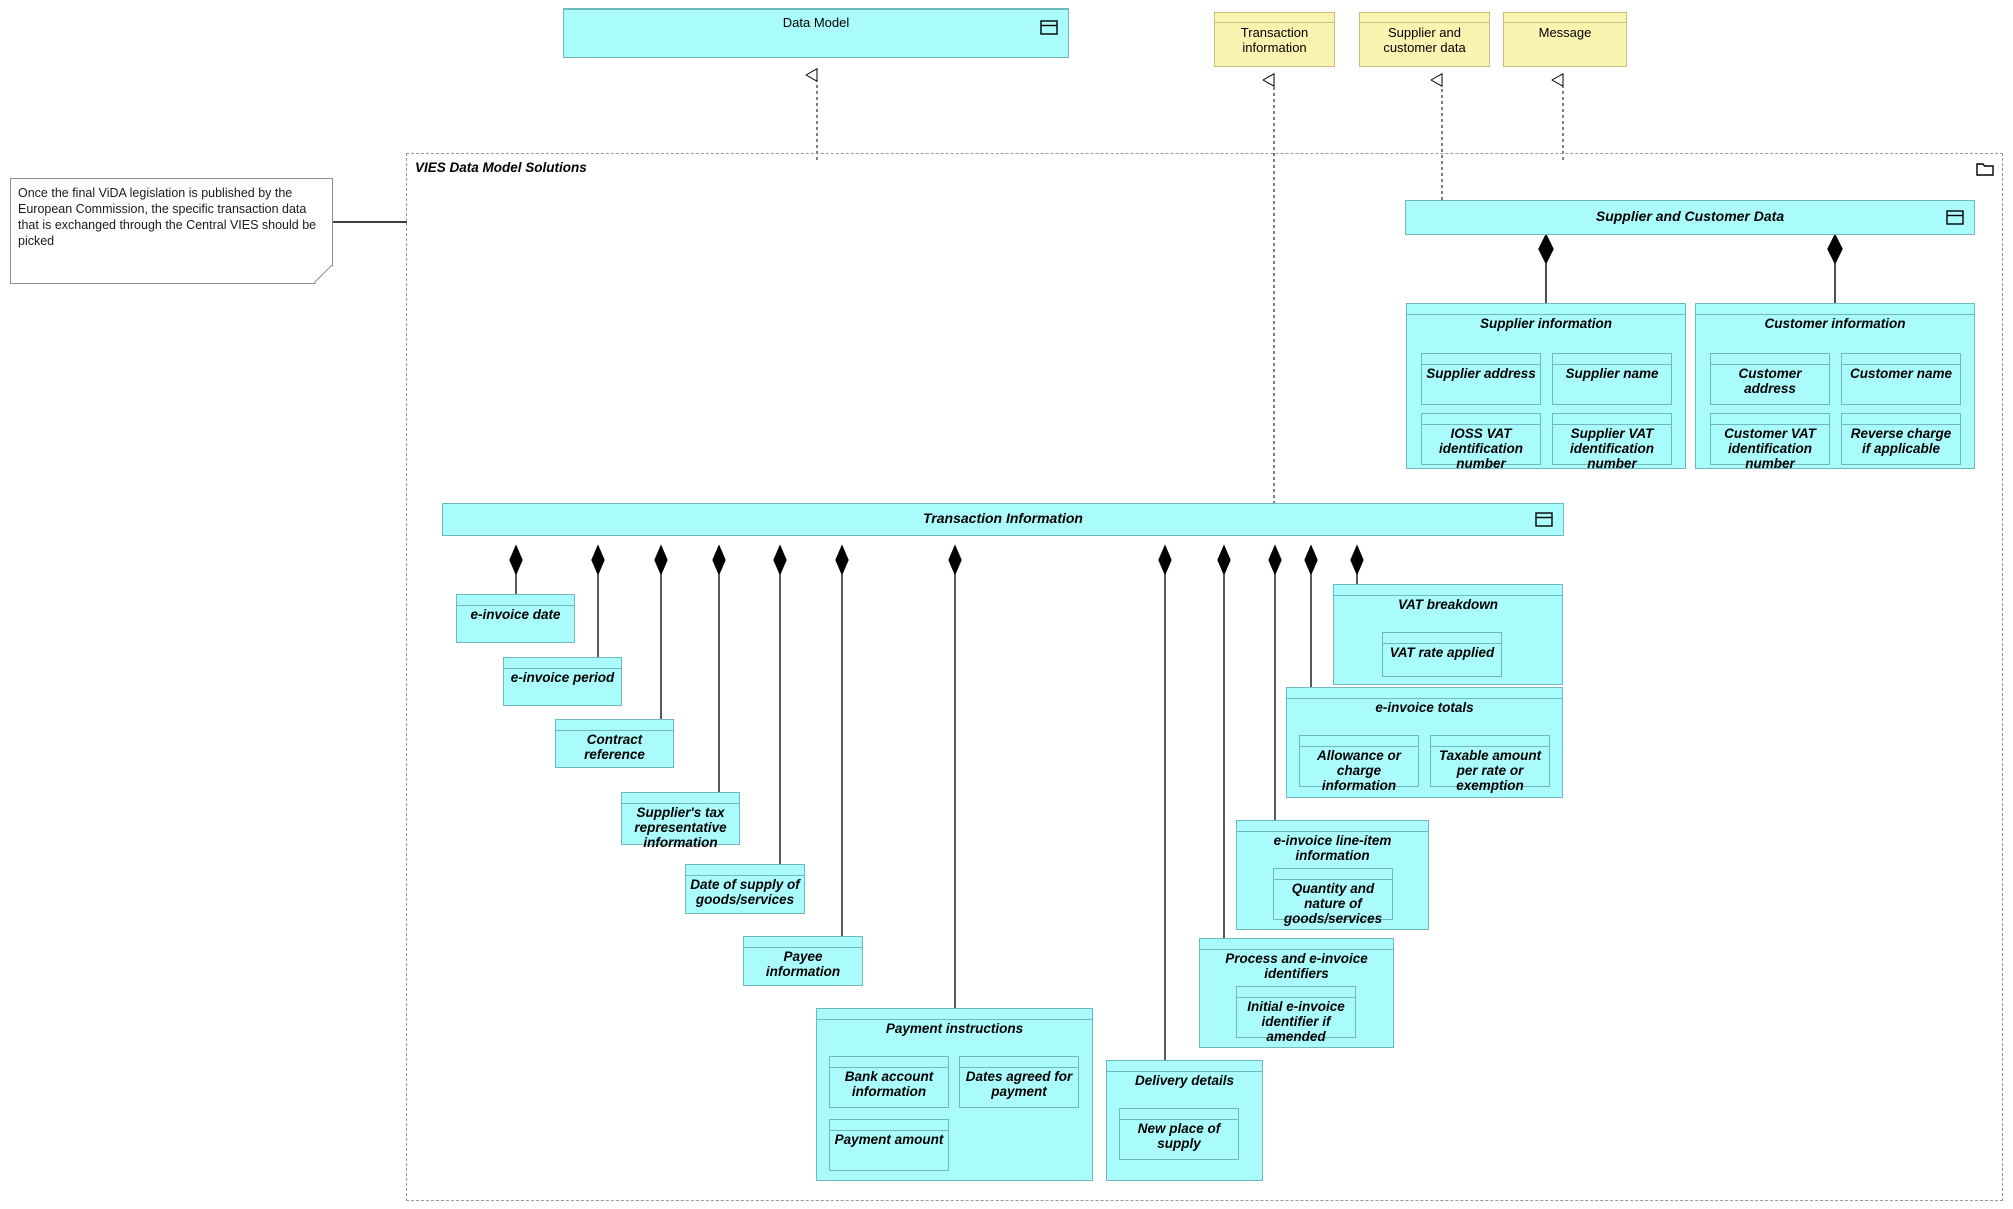  What do you see at coordinates (1184, 1080) in the screenshot?
I see `child-label: Delivery details` at bounding box center [1184, 1080].